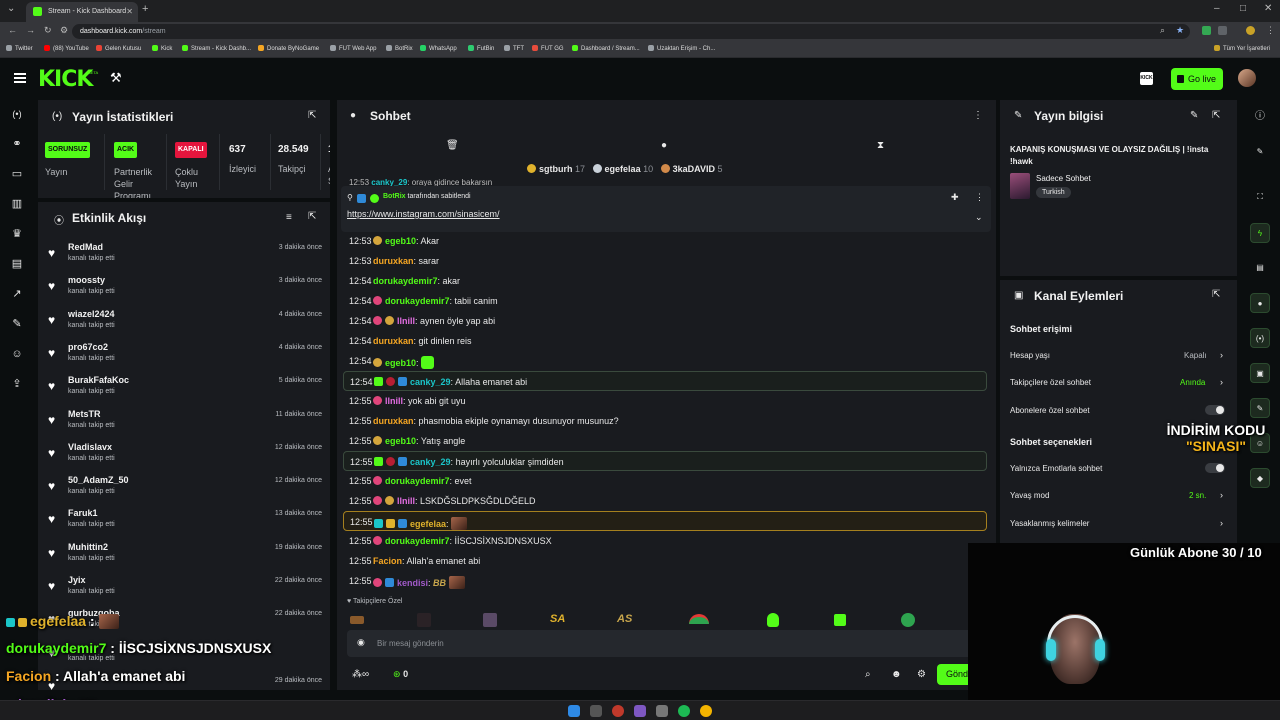 This screenshot has height=720, width=1280. Describe the element at coordinates (84, 414) in the screenshot. I see `activity-user: MetsTR` at that location.